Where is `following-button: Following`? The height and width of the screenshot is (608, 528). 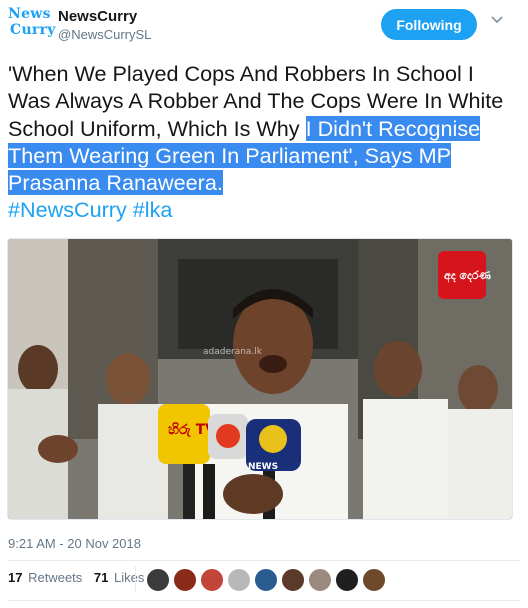 following-button: Following is located at coordinates (429, 24).